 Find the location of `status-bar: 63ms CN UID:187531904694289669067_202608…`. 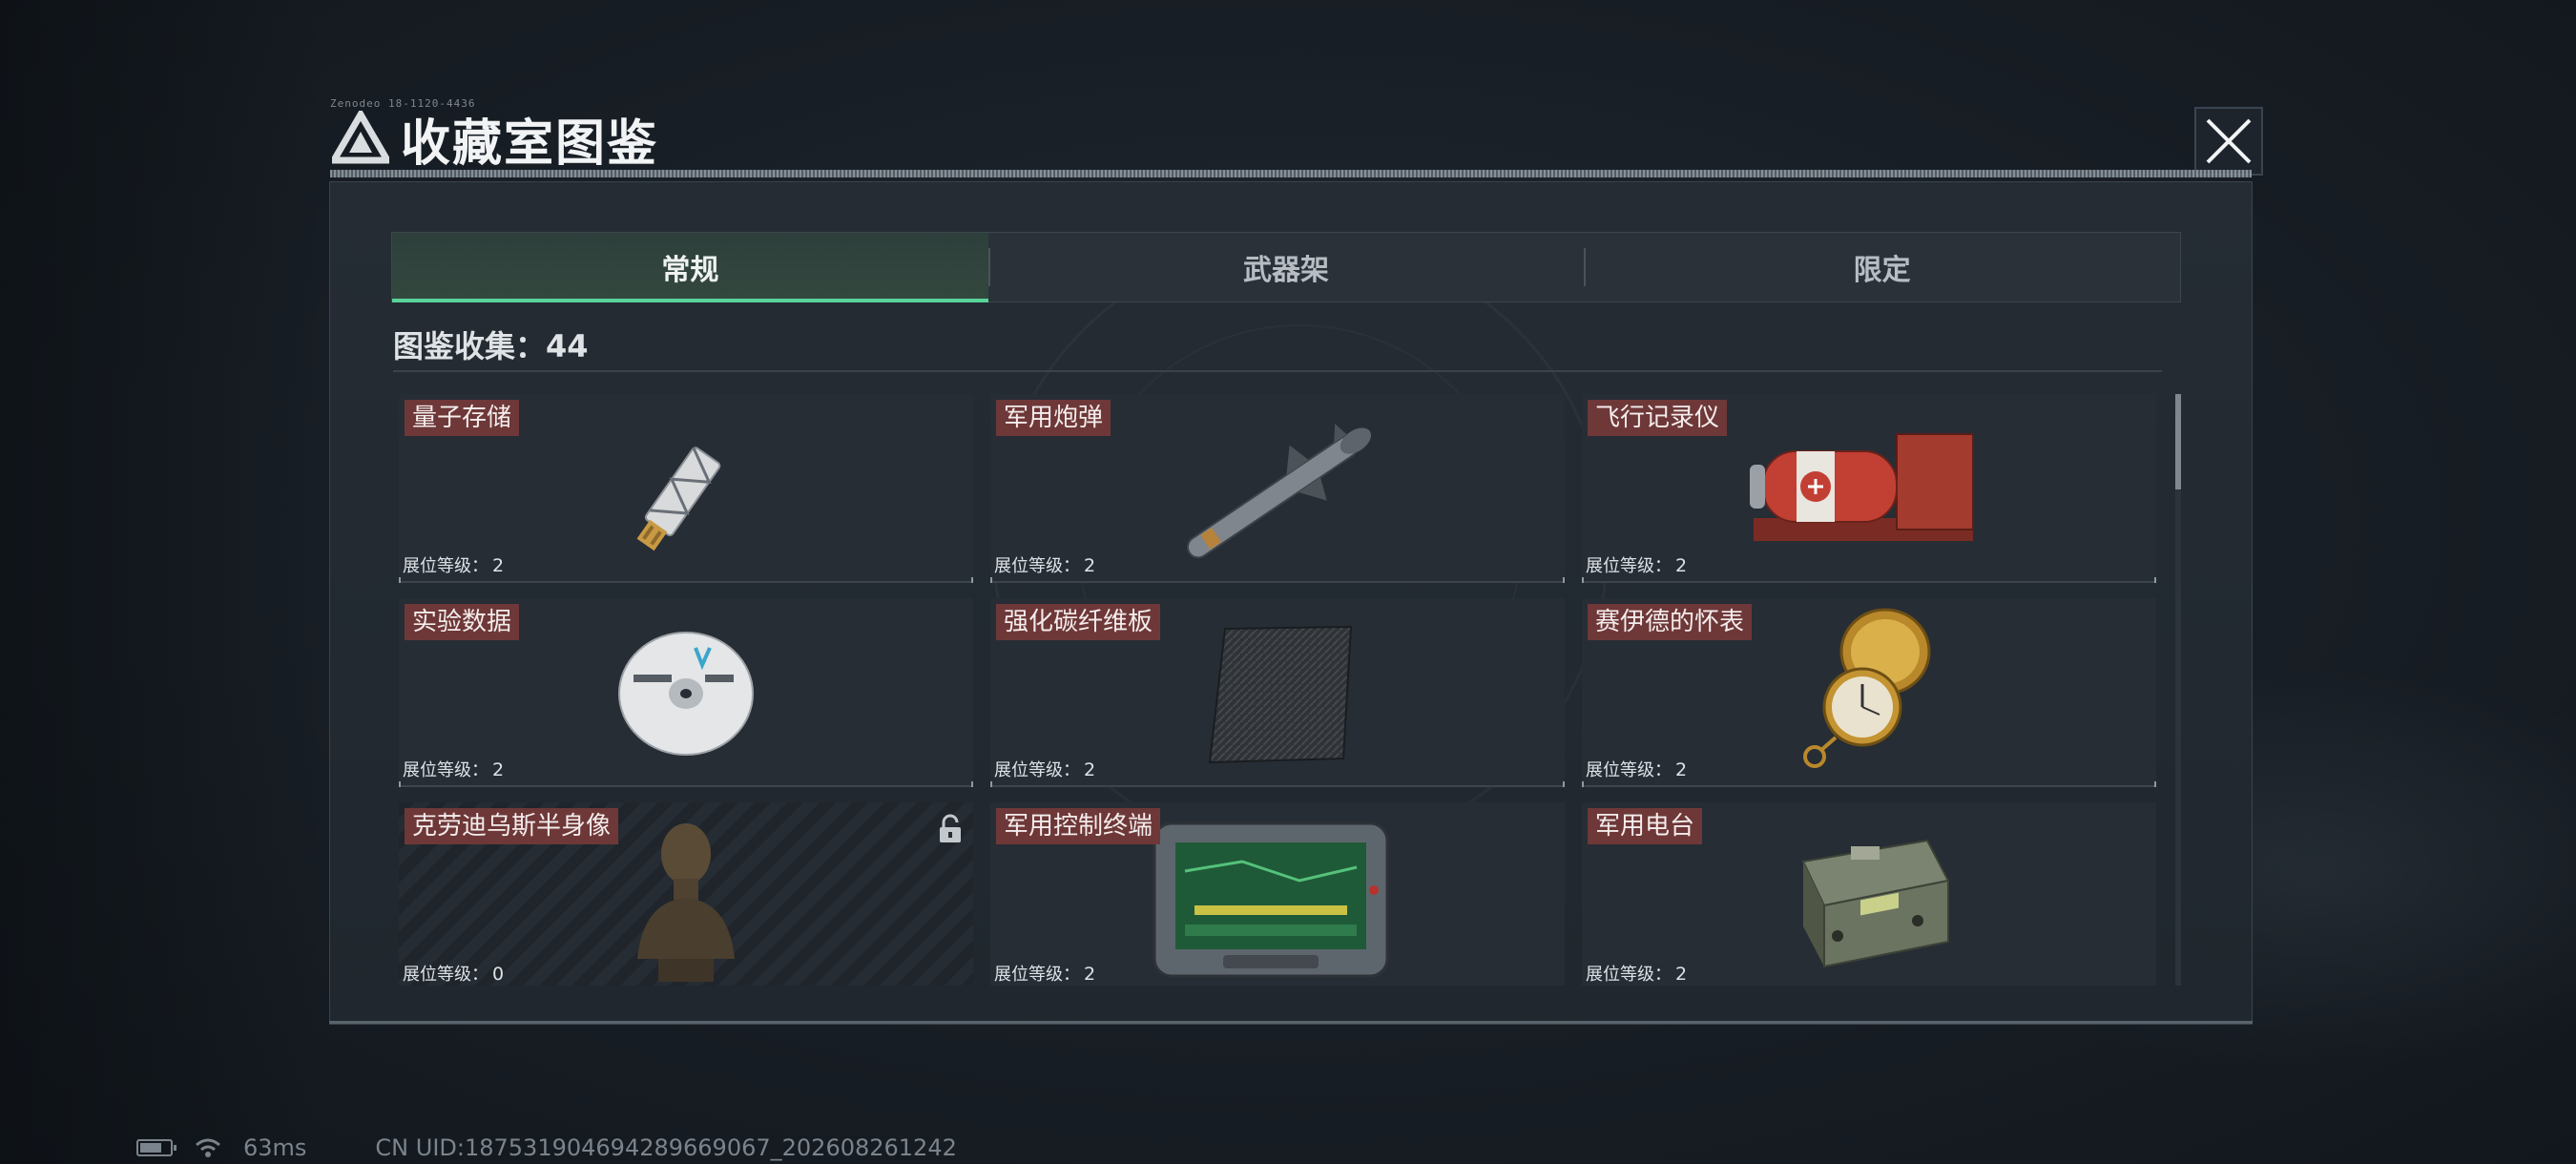

status-bar: 63ms CN UID:187531904694289669067_202608… is located at coordinates (546, 1147).